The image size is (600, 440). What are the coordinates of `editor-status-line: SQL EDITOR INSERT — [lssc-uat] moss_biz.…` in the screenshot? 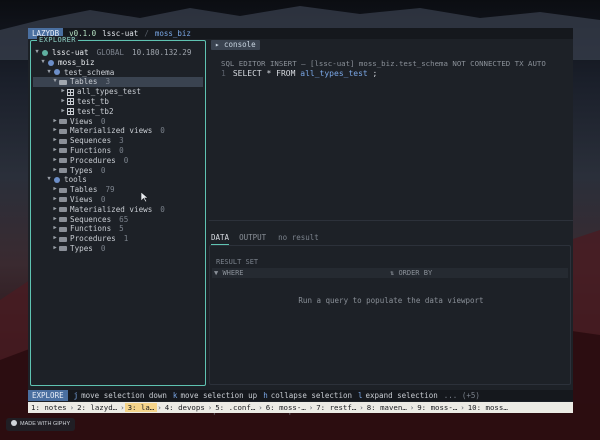 It's located at (383, 63).